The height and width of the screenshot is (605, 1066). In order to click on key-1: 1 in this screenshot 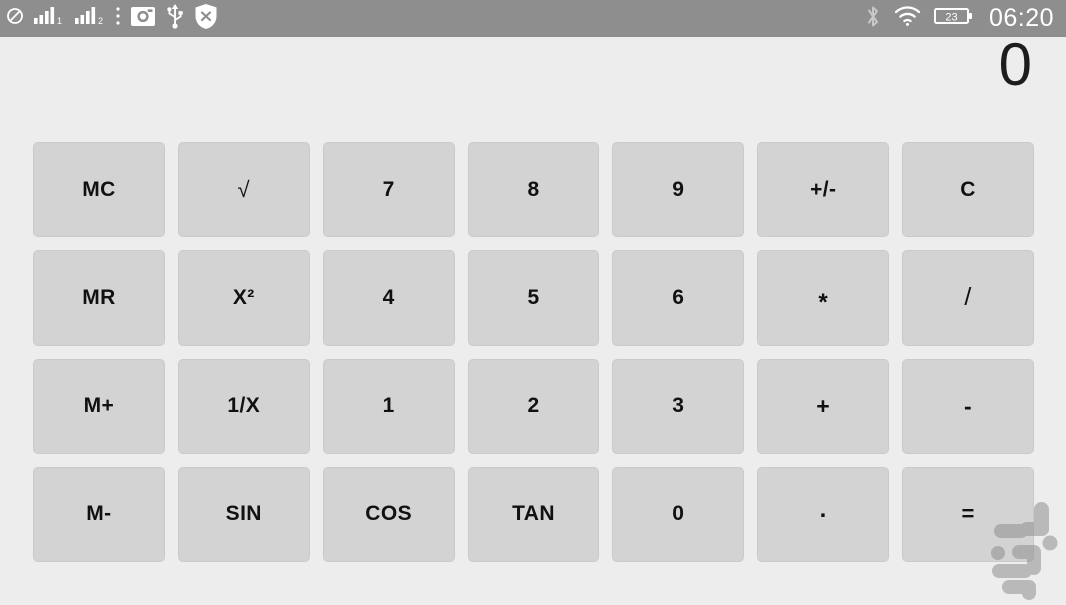, I will do `click(388, 406)`.